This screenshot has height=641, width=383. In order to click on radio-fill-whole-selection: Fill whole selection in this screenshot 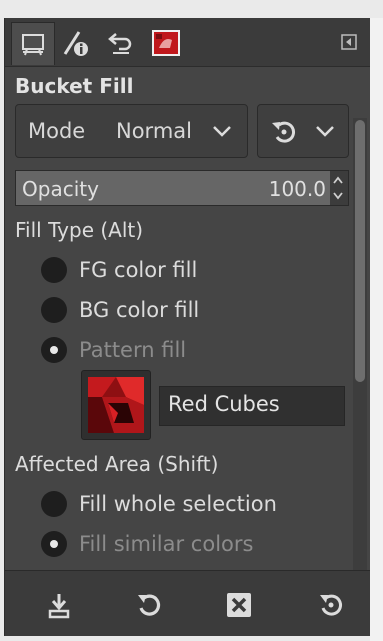, I will do `click(159, 504)`.